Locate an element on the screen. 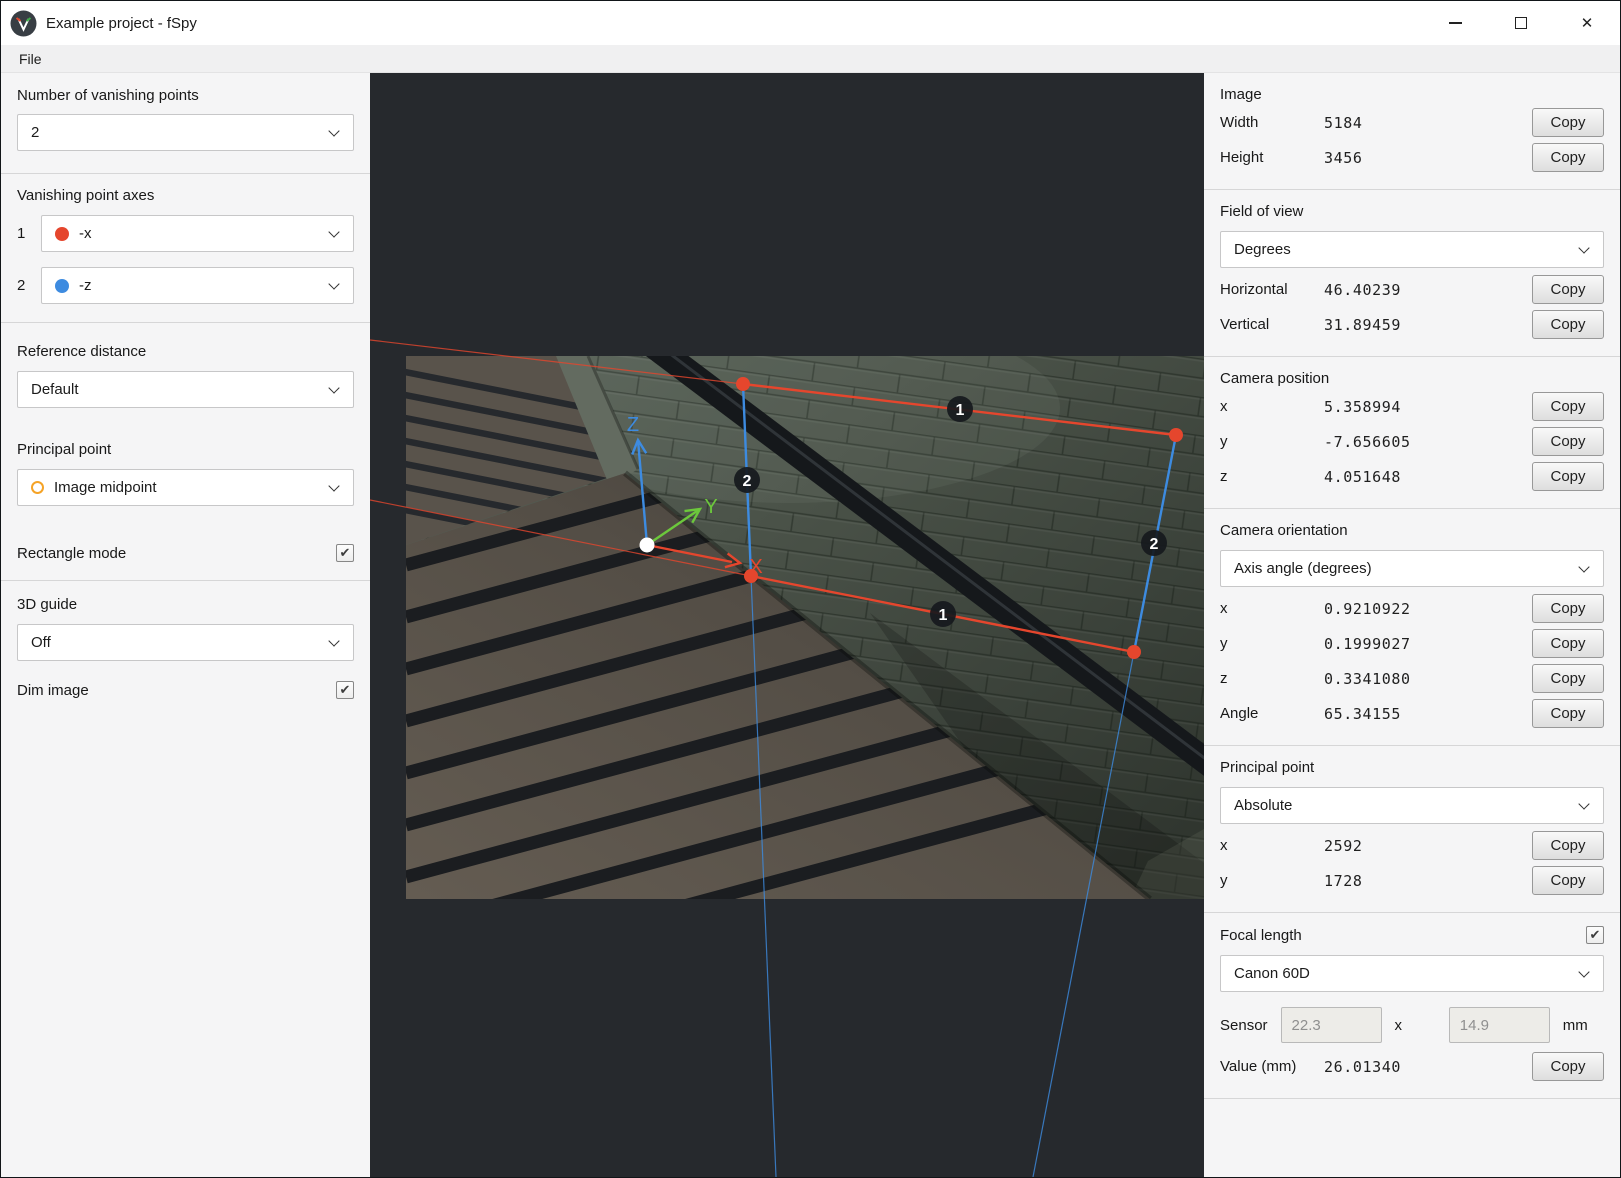 This screenshot has height=1178, width=1621. copy-pp-y-button: Copy is located at coordinates (1568, 880).